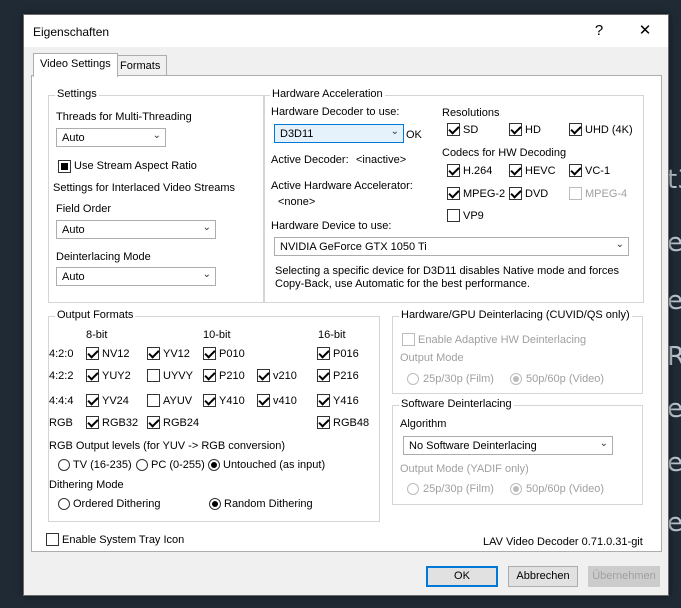  I want to click on fmt-y410-checkbox, so click(209, 400).